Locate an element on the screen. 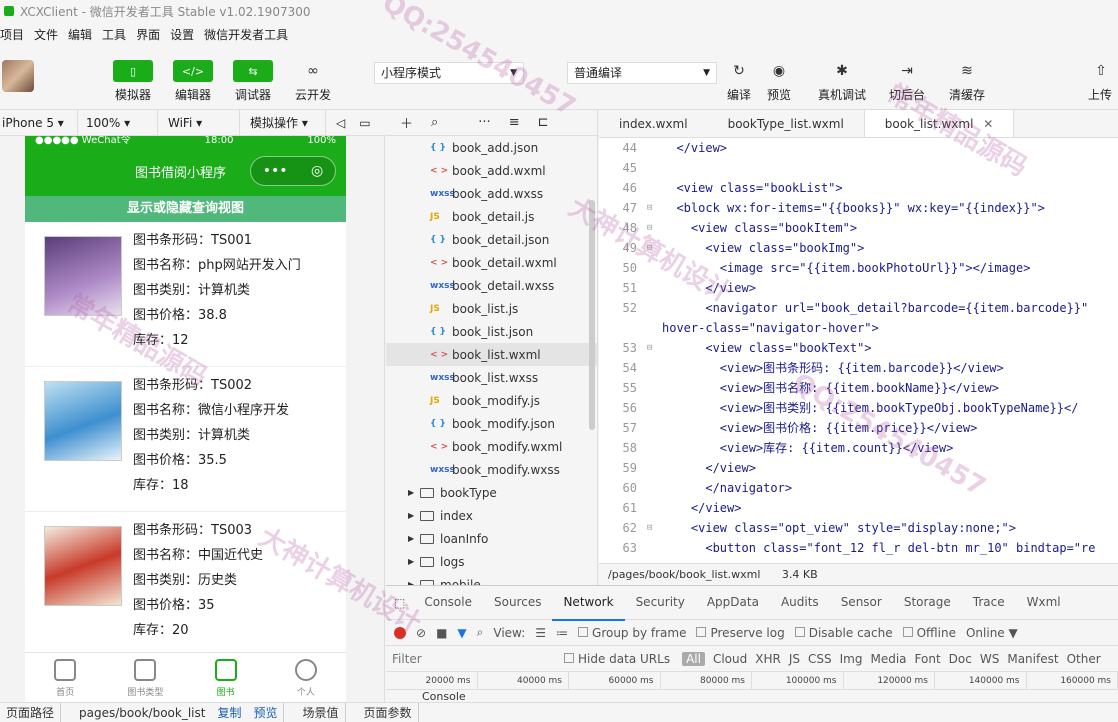  type-filter-doc: Doc is located at coordinates (960, 659).